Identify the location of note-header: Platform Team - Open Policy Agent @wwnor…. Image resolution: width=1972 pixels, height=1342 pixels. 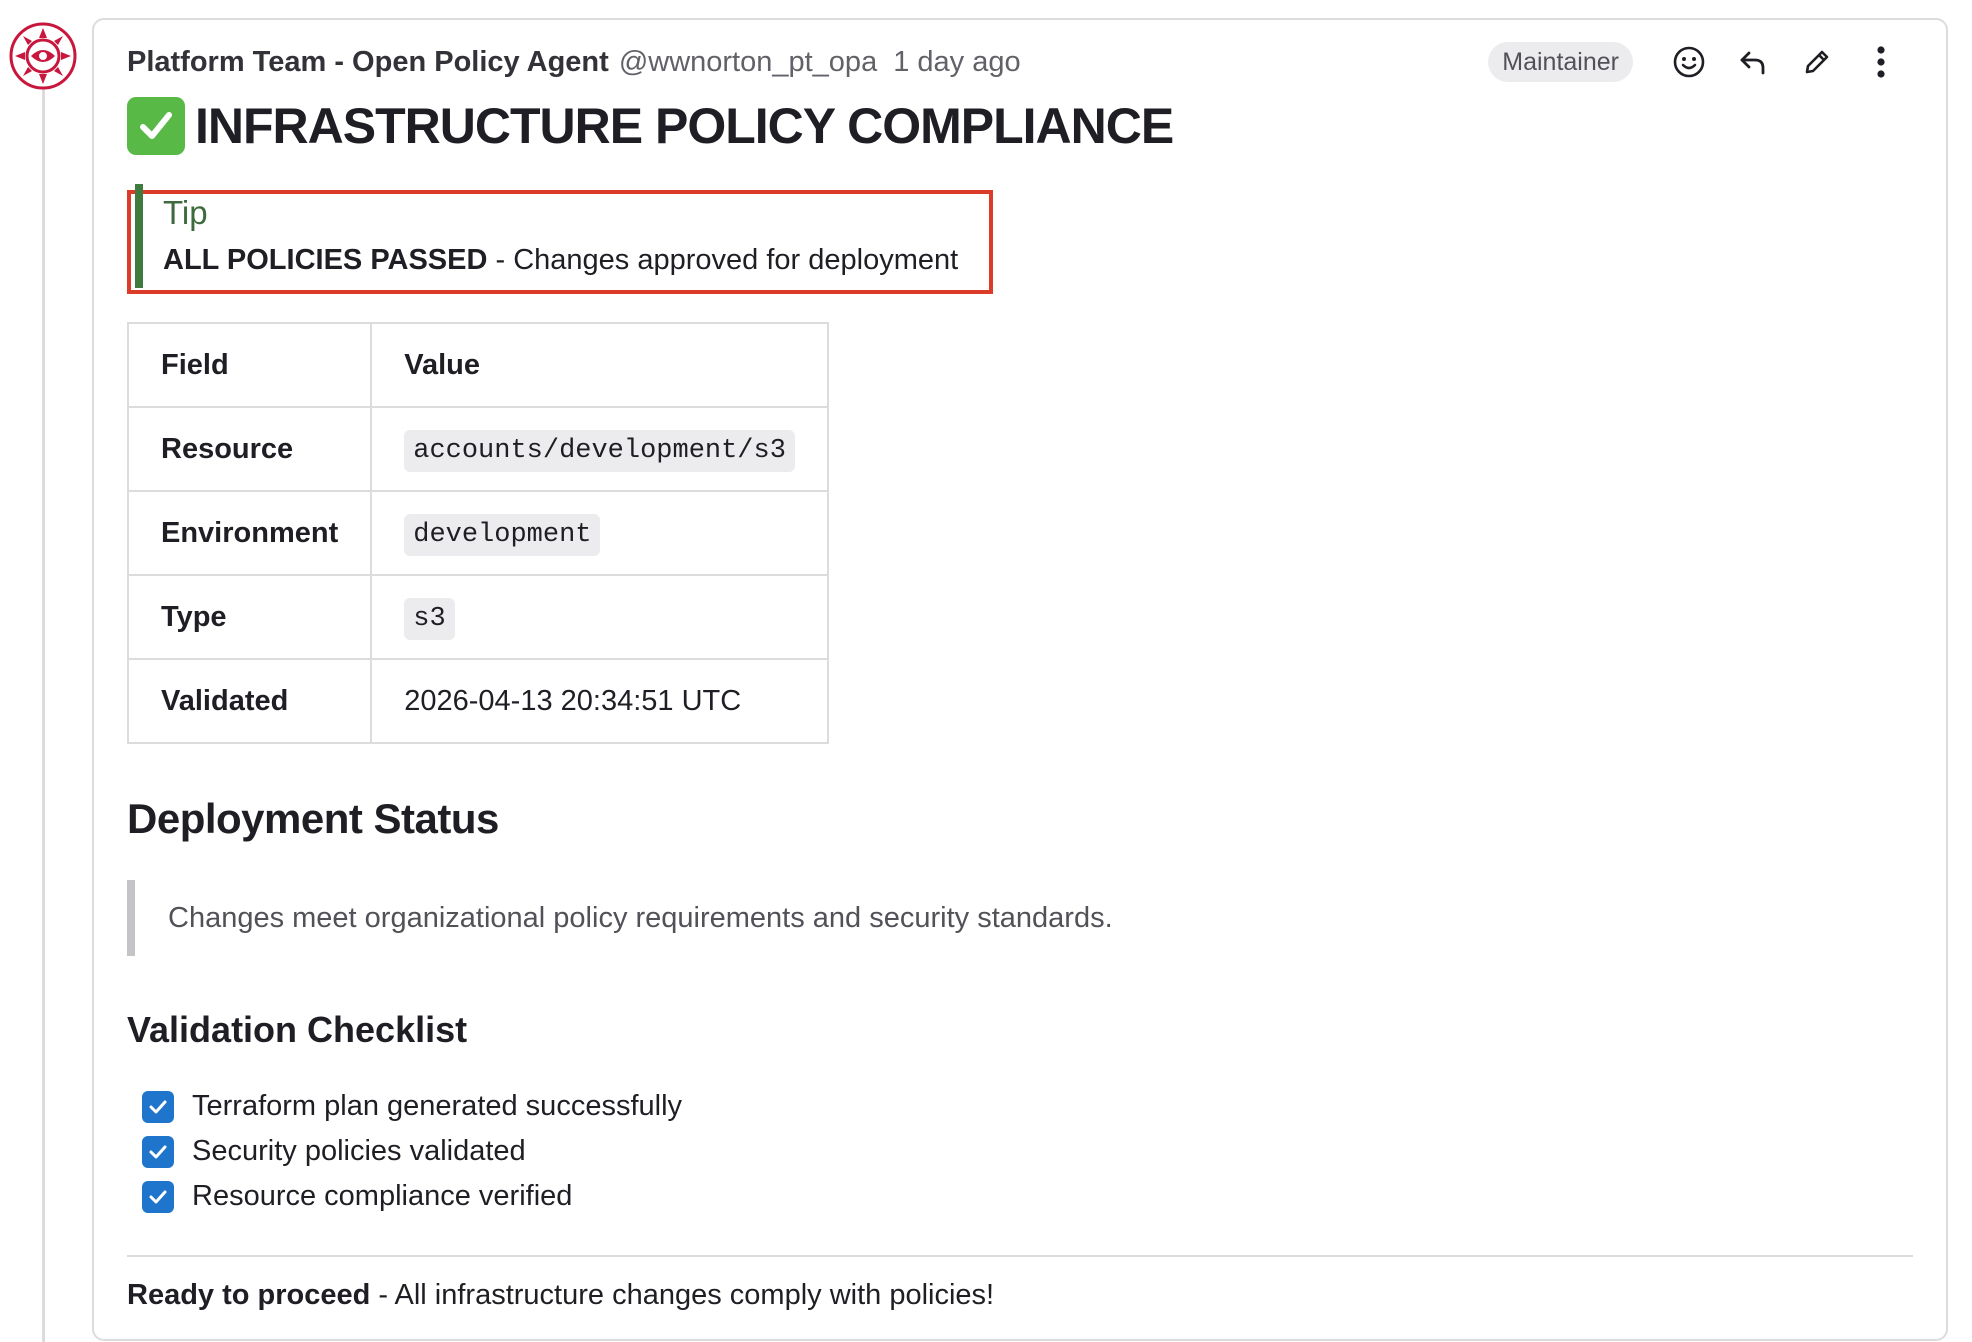
(1020, 62).